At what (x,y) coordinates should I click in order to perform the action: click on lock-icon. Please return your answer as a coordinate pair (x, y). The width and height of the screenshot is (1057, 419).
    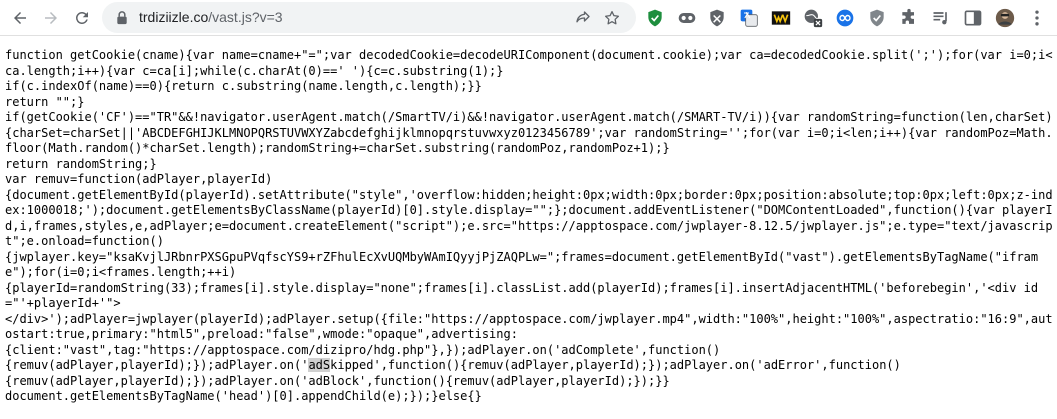
    Looking at the image, I should click on (122, 18).